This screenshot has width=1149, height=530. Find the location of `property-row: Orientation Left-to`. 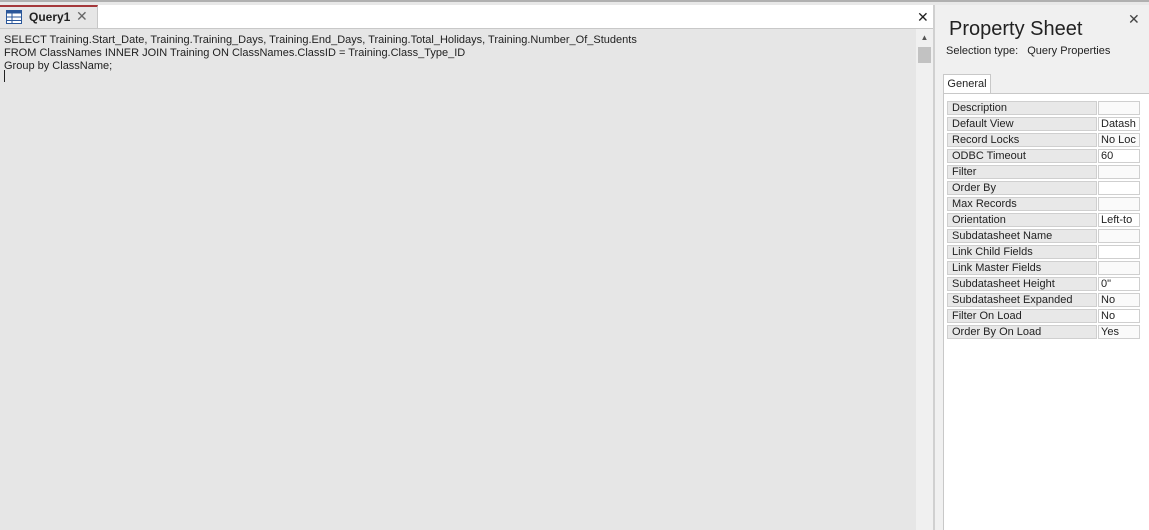

property-row: Orientation Left-to is located at coordinates (1043, 221).